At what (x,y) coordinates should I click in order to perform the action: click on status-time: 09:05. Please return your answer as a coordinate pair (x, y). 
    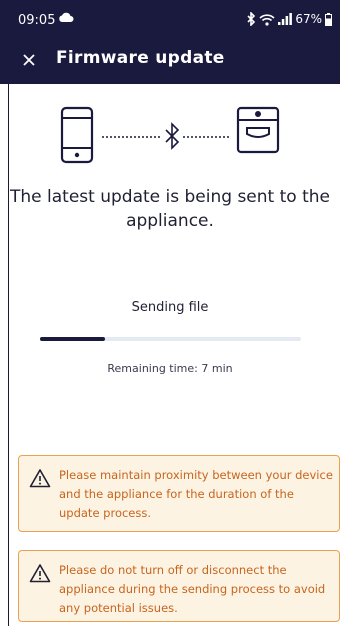
    Looking at the image, I should click on (37, 20).